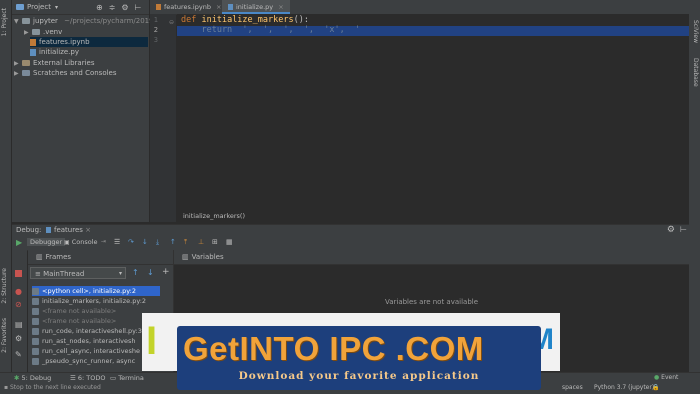 The image size is (700, 394). Describe the element at coordinates (103, 241) in the screenshot. I see `pin-icon: ⇥` at that location.